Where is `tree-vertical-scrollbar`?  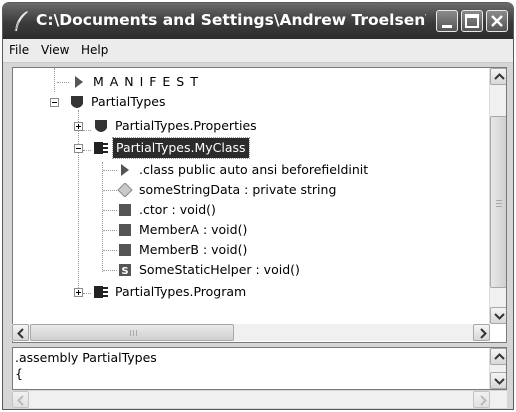
tree-vertical-scrollbar is located at coordinates (497, 196).